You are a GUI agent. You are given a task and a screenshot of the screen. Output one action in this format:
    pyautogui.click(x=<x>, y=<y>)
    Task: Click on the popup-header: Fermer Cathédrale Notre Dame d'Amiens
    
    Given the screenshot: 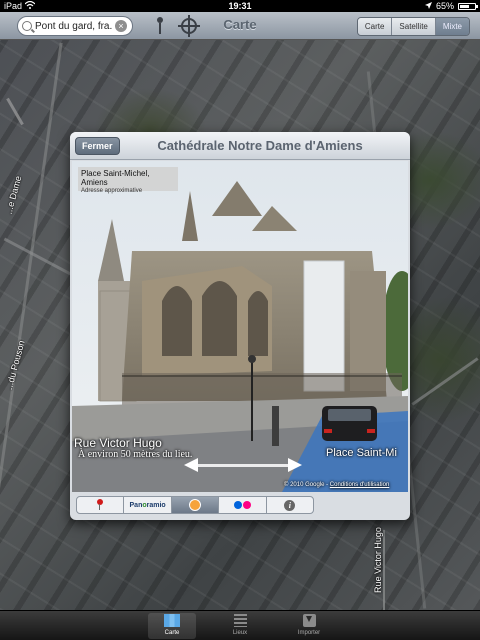 What is the action you would take?
    pyautogui.click(x=240, y=146)
    